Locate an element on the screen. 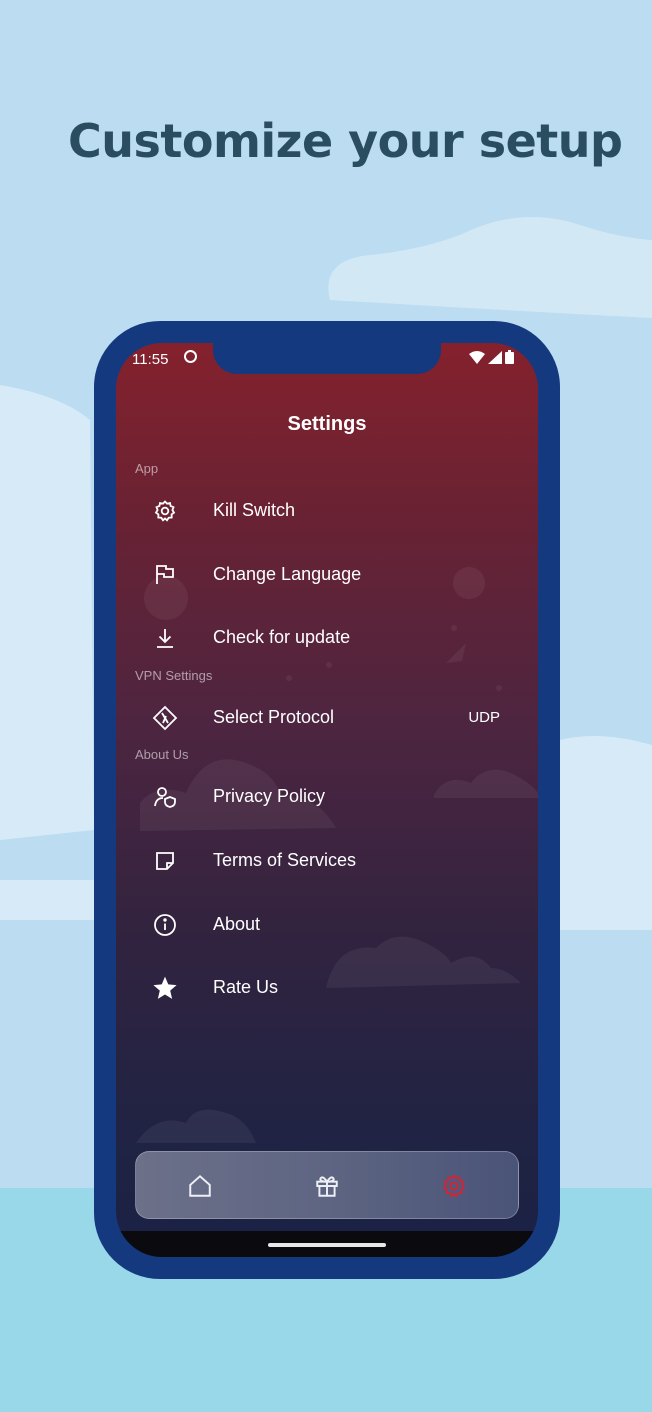 The height and width of the screenshot is (1412, 652). screen-title: Settings is located at coordinates (327, 424).